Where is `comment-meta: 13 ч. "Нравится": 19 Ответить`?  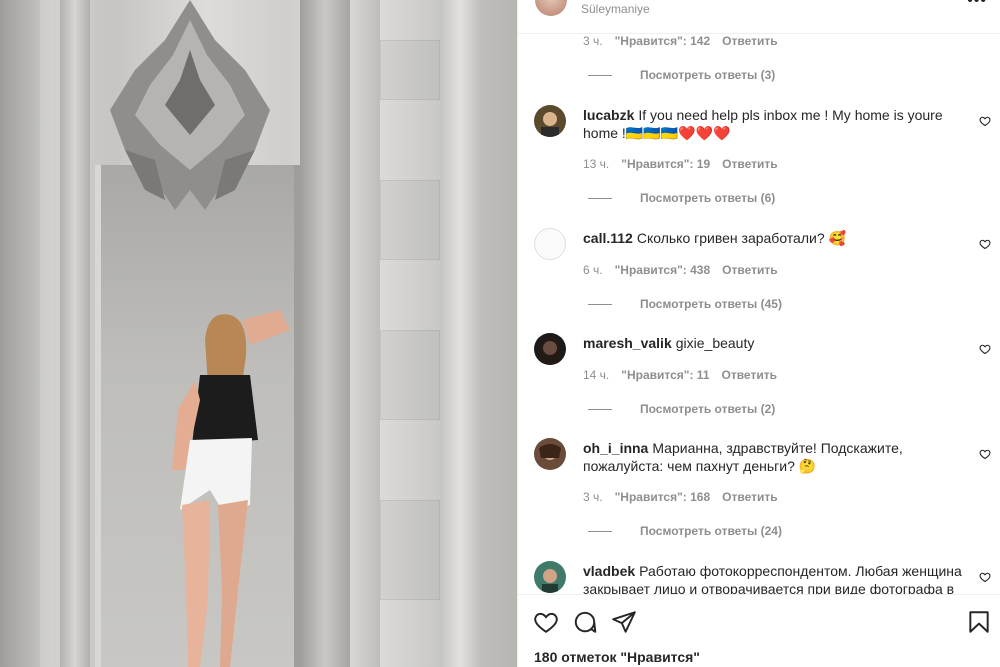 comment-meta: 13 ч. "Нравится": 19 Ответить is located at coordinates (680, 164).